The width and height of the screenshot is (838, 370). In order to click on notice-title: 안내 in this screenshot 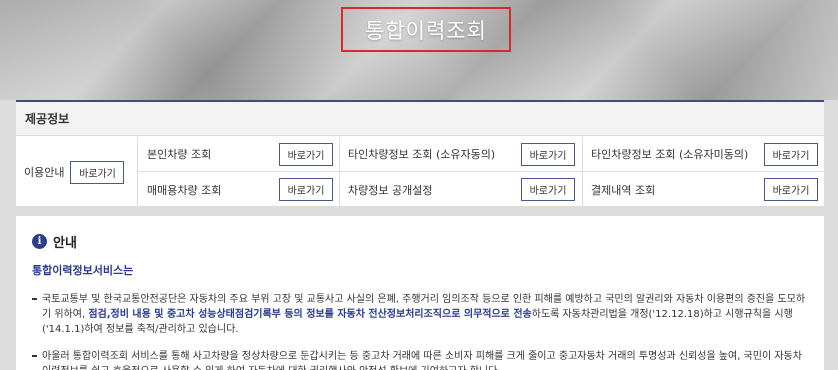, I will do `click(65, 243)`.